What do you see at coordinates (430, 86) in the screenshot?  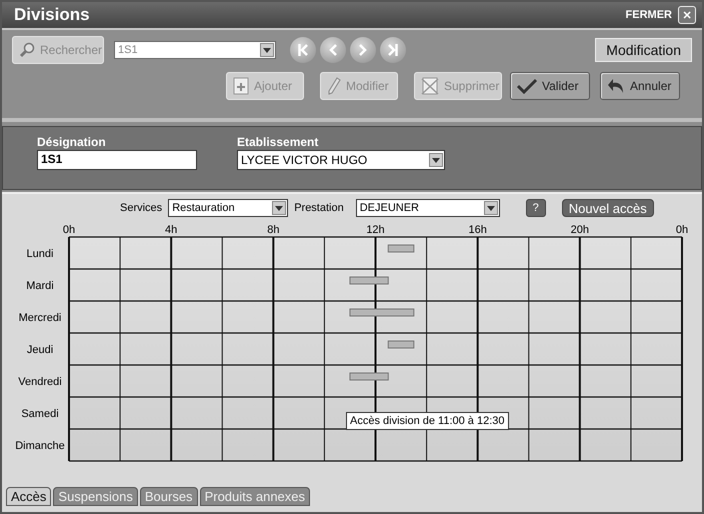 I see `cross-document-icon` at bounding box center [430, 86].